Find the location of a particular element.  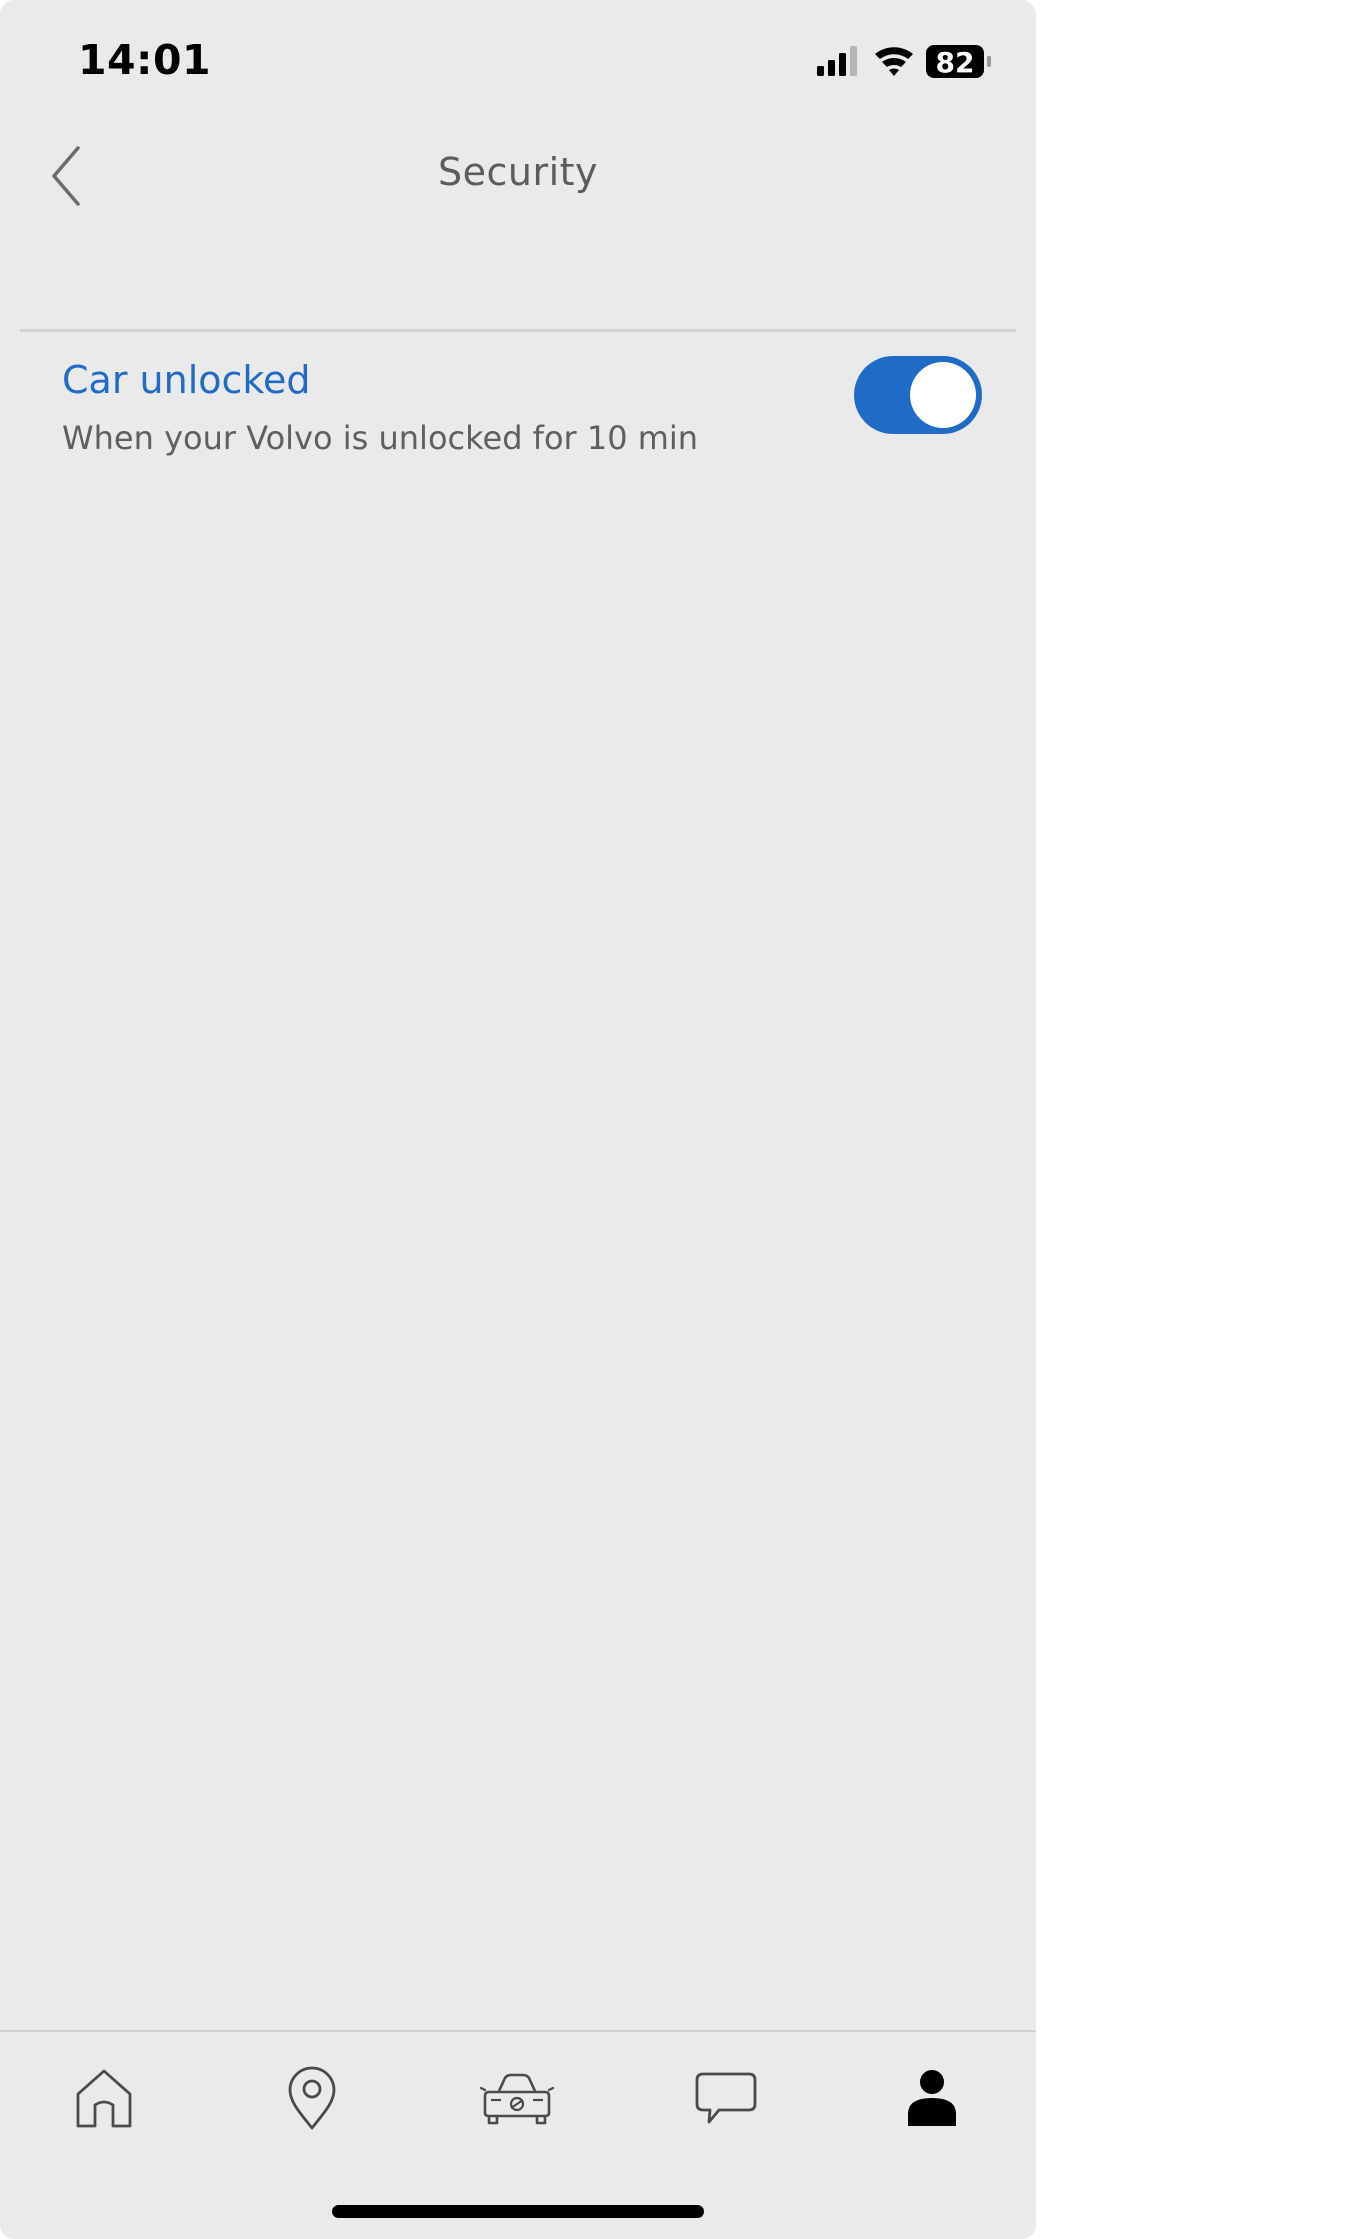

status-icons: 82 is located at coordinates (905, 62).